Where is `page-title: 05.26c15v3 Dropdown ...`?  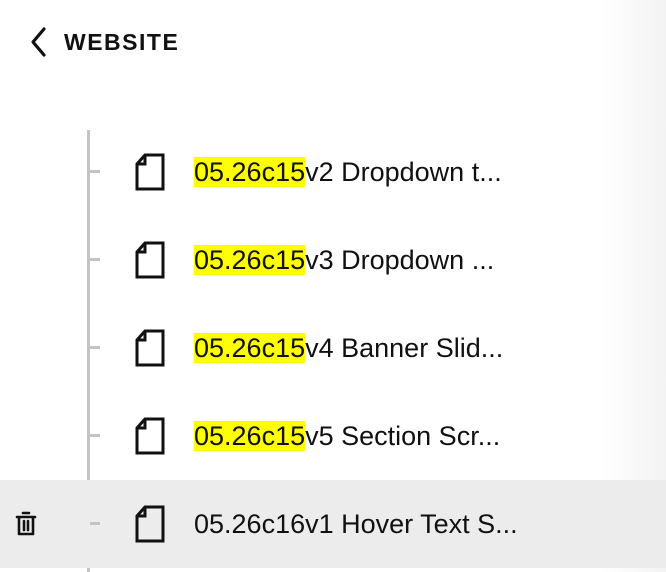 page-title: 05.26c15v3 Dropdown ... is located at coordinates (344, 260).